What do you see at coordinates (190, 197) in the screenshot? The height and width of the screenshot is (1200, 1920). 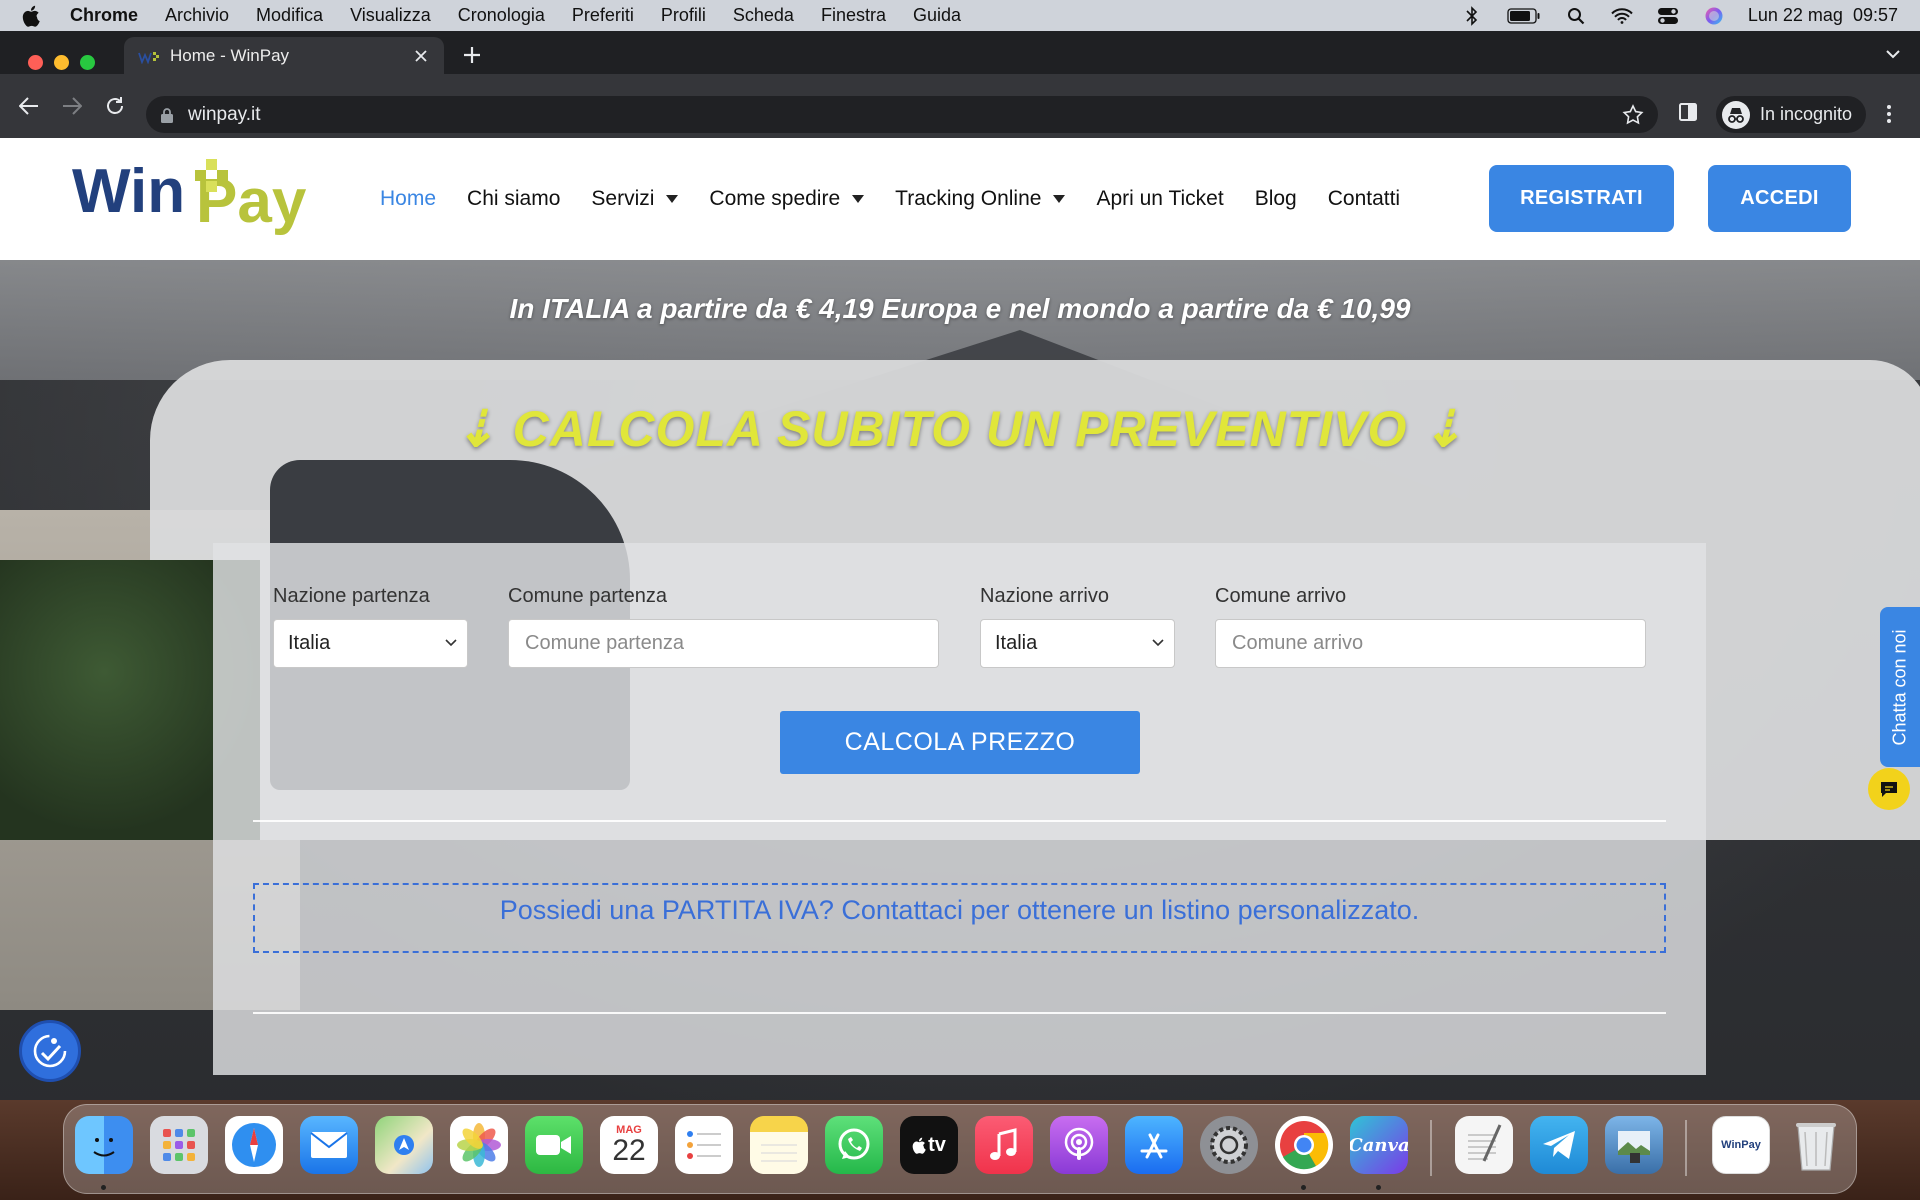 I see `winpay-logo: Win Pay` at bounding box center [190, 197].